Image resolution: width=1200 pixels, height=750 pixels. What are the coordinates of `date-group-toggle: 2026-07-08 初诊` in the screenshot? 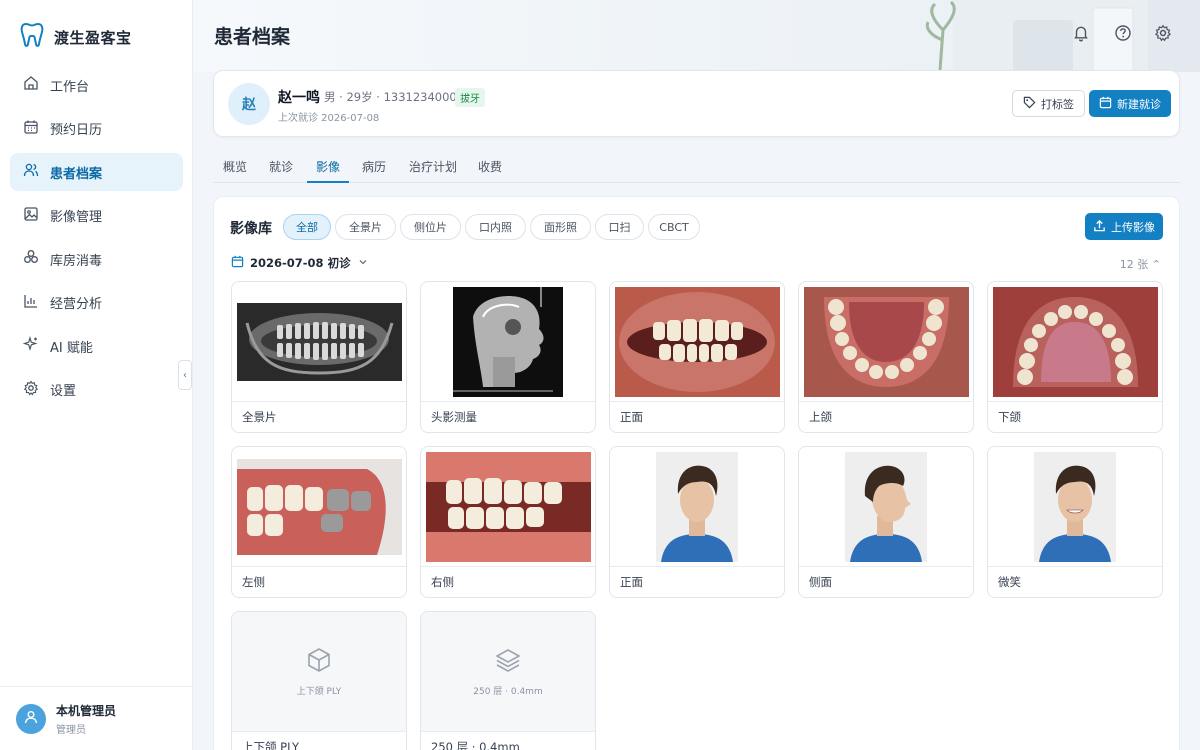 It's located at (300, 263).